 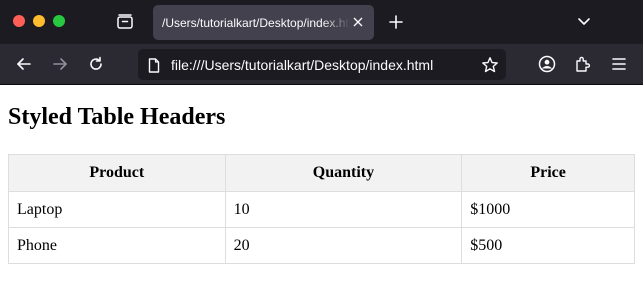 I want to click on page-title: Styled Table Headers, so click(x=117, y=117).